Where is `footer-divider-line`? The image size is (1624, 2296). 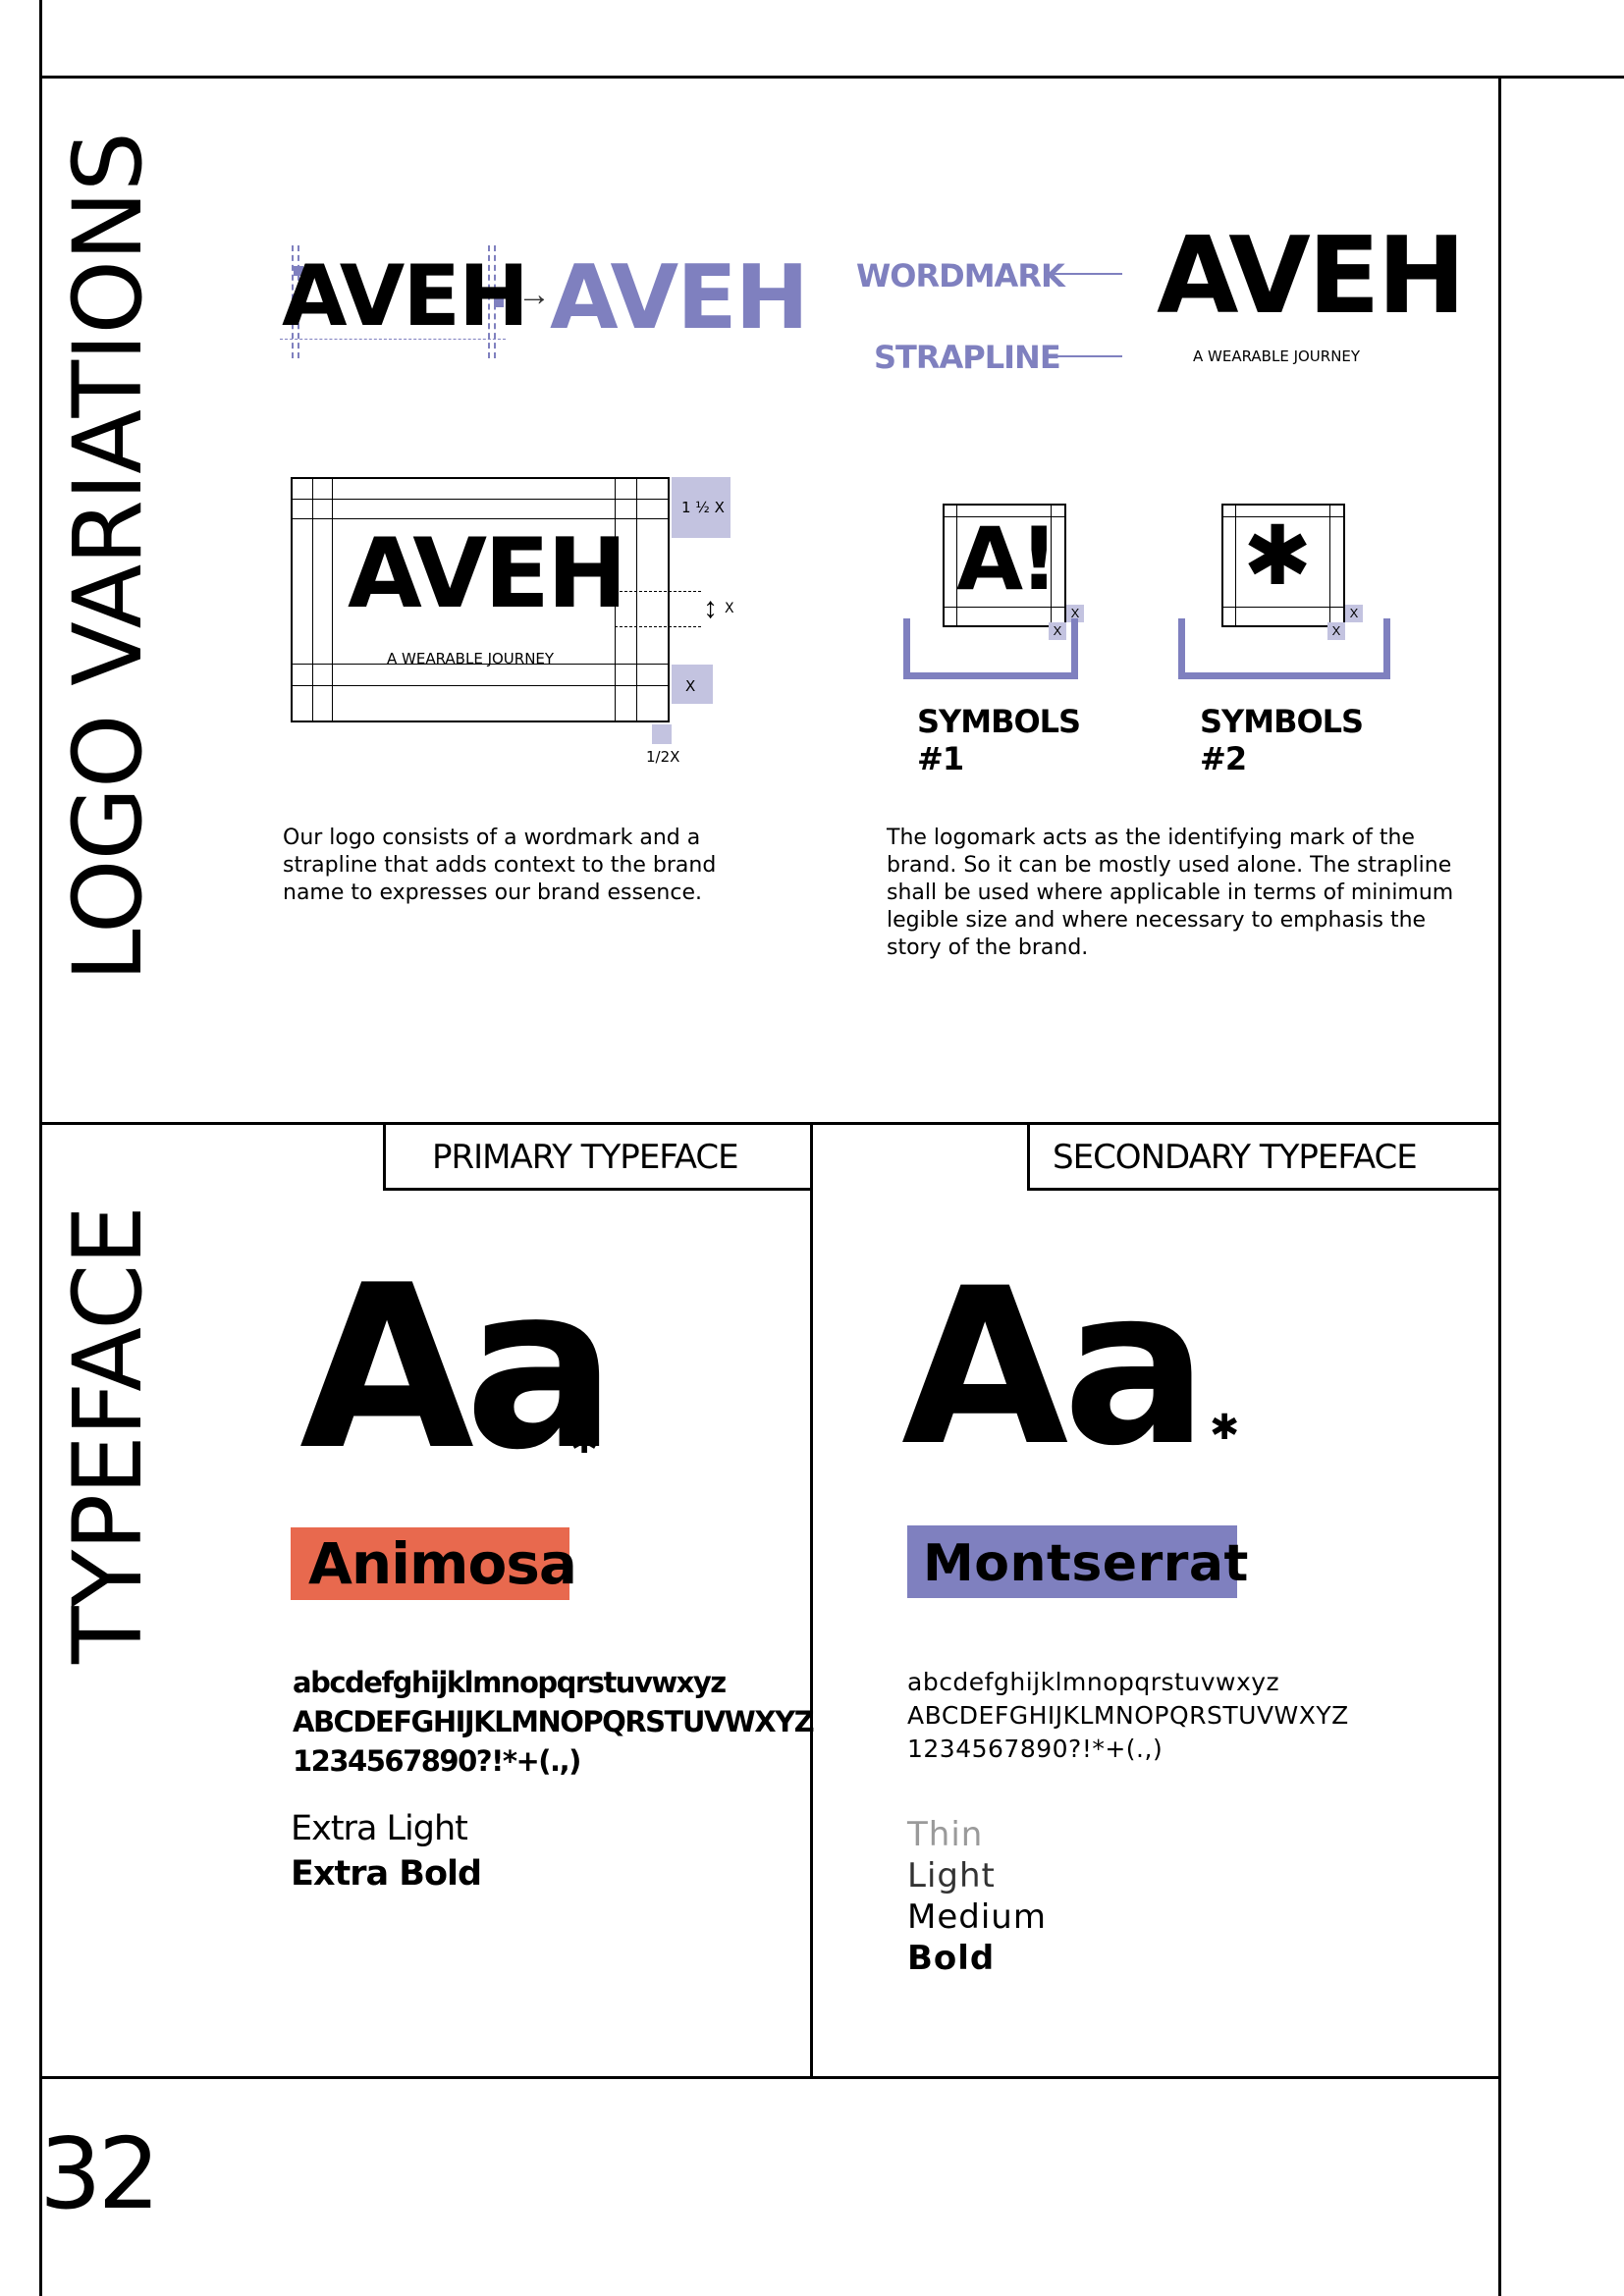
footer-divider-line is located at coordinates (770, 2077).